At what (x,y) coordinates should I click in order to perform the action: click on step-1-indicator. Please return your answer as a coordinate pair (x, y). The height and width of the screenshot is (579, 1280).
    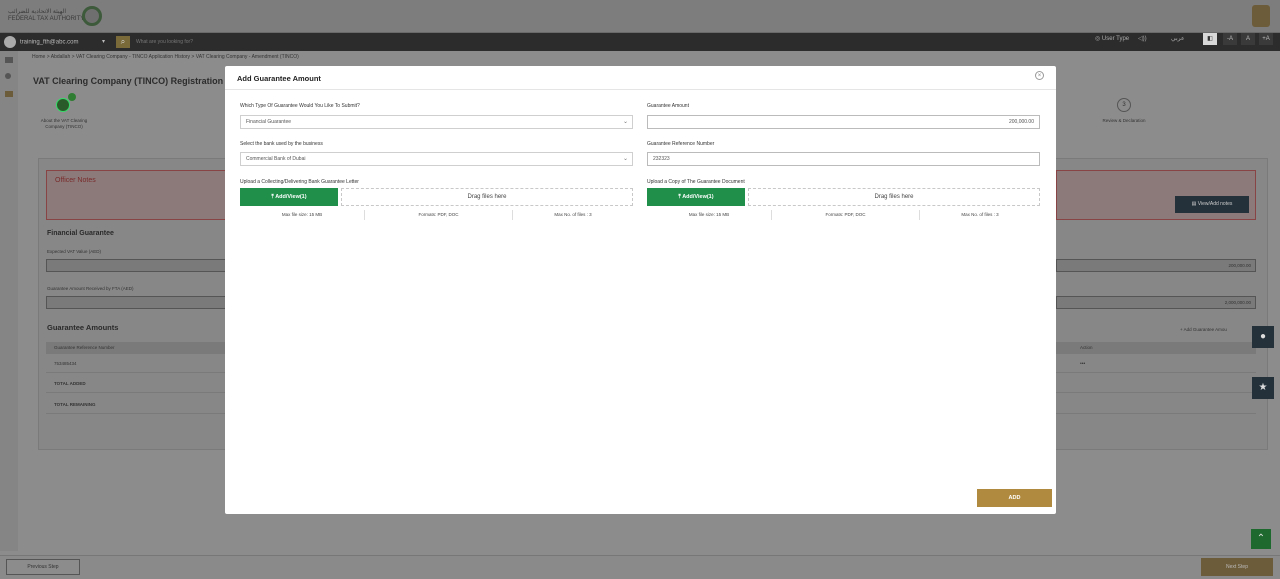
    Looking at the image, I should click on (63, 105).